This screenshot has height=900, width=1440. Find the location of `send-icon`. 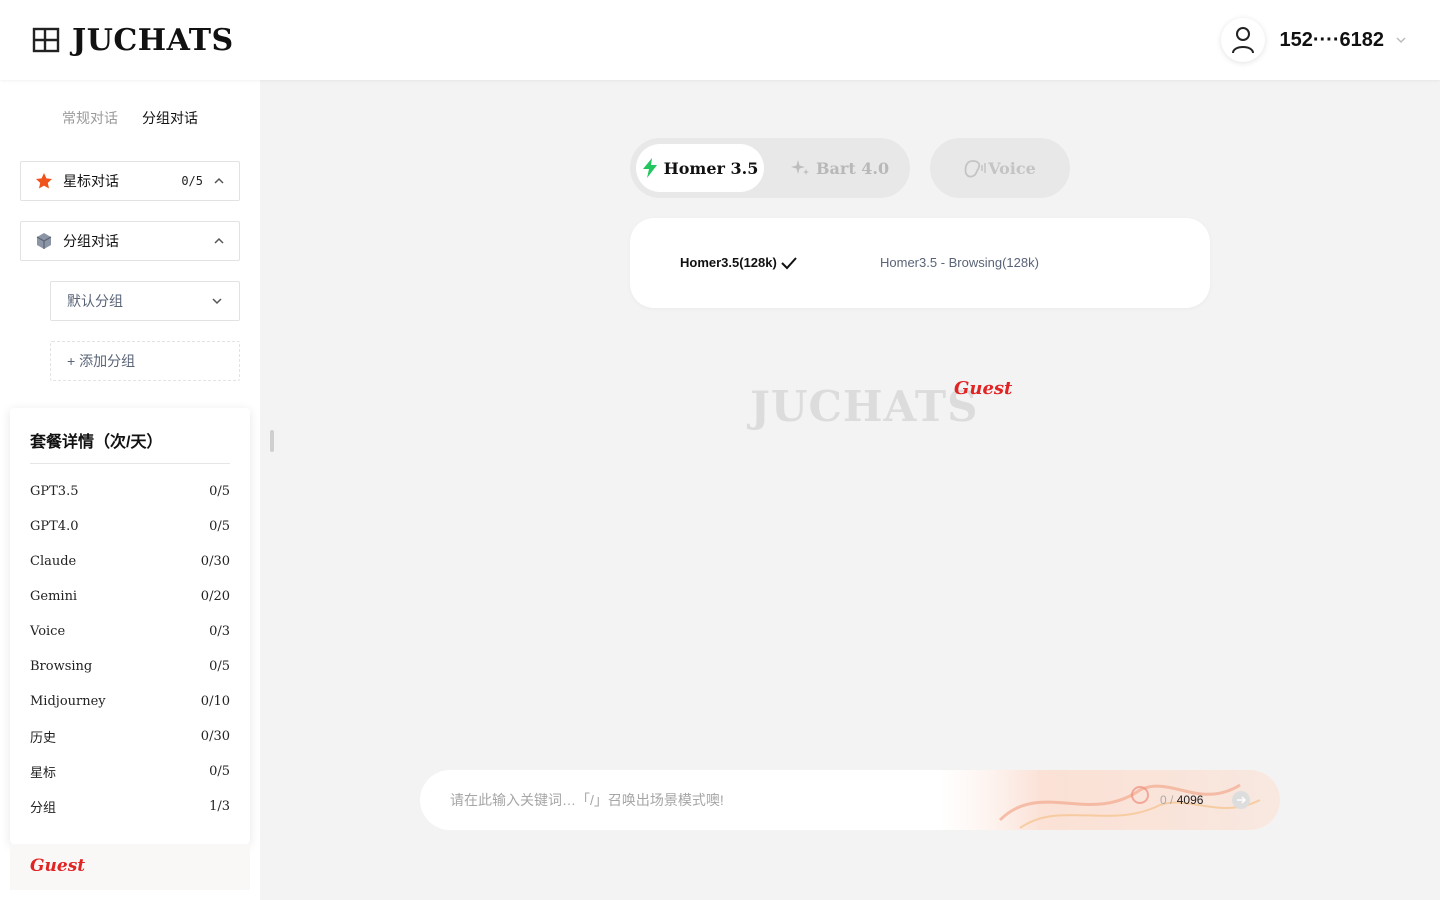

send-icon is located at coordinates (1241, 800).